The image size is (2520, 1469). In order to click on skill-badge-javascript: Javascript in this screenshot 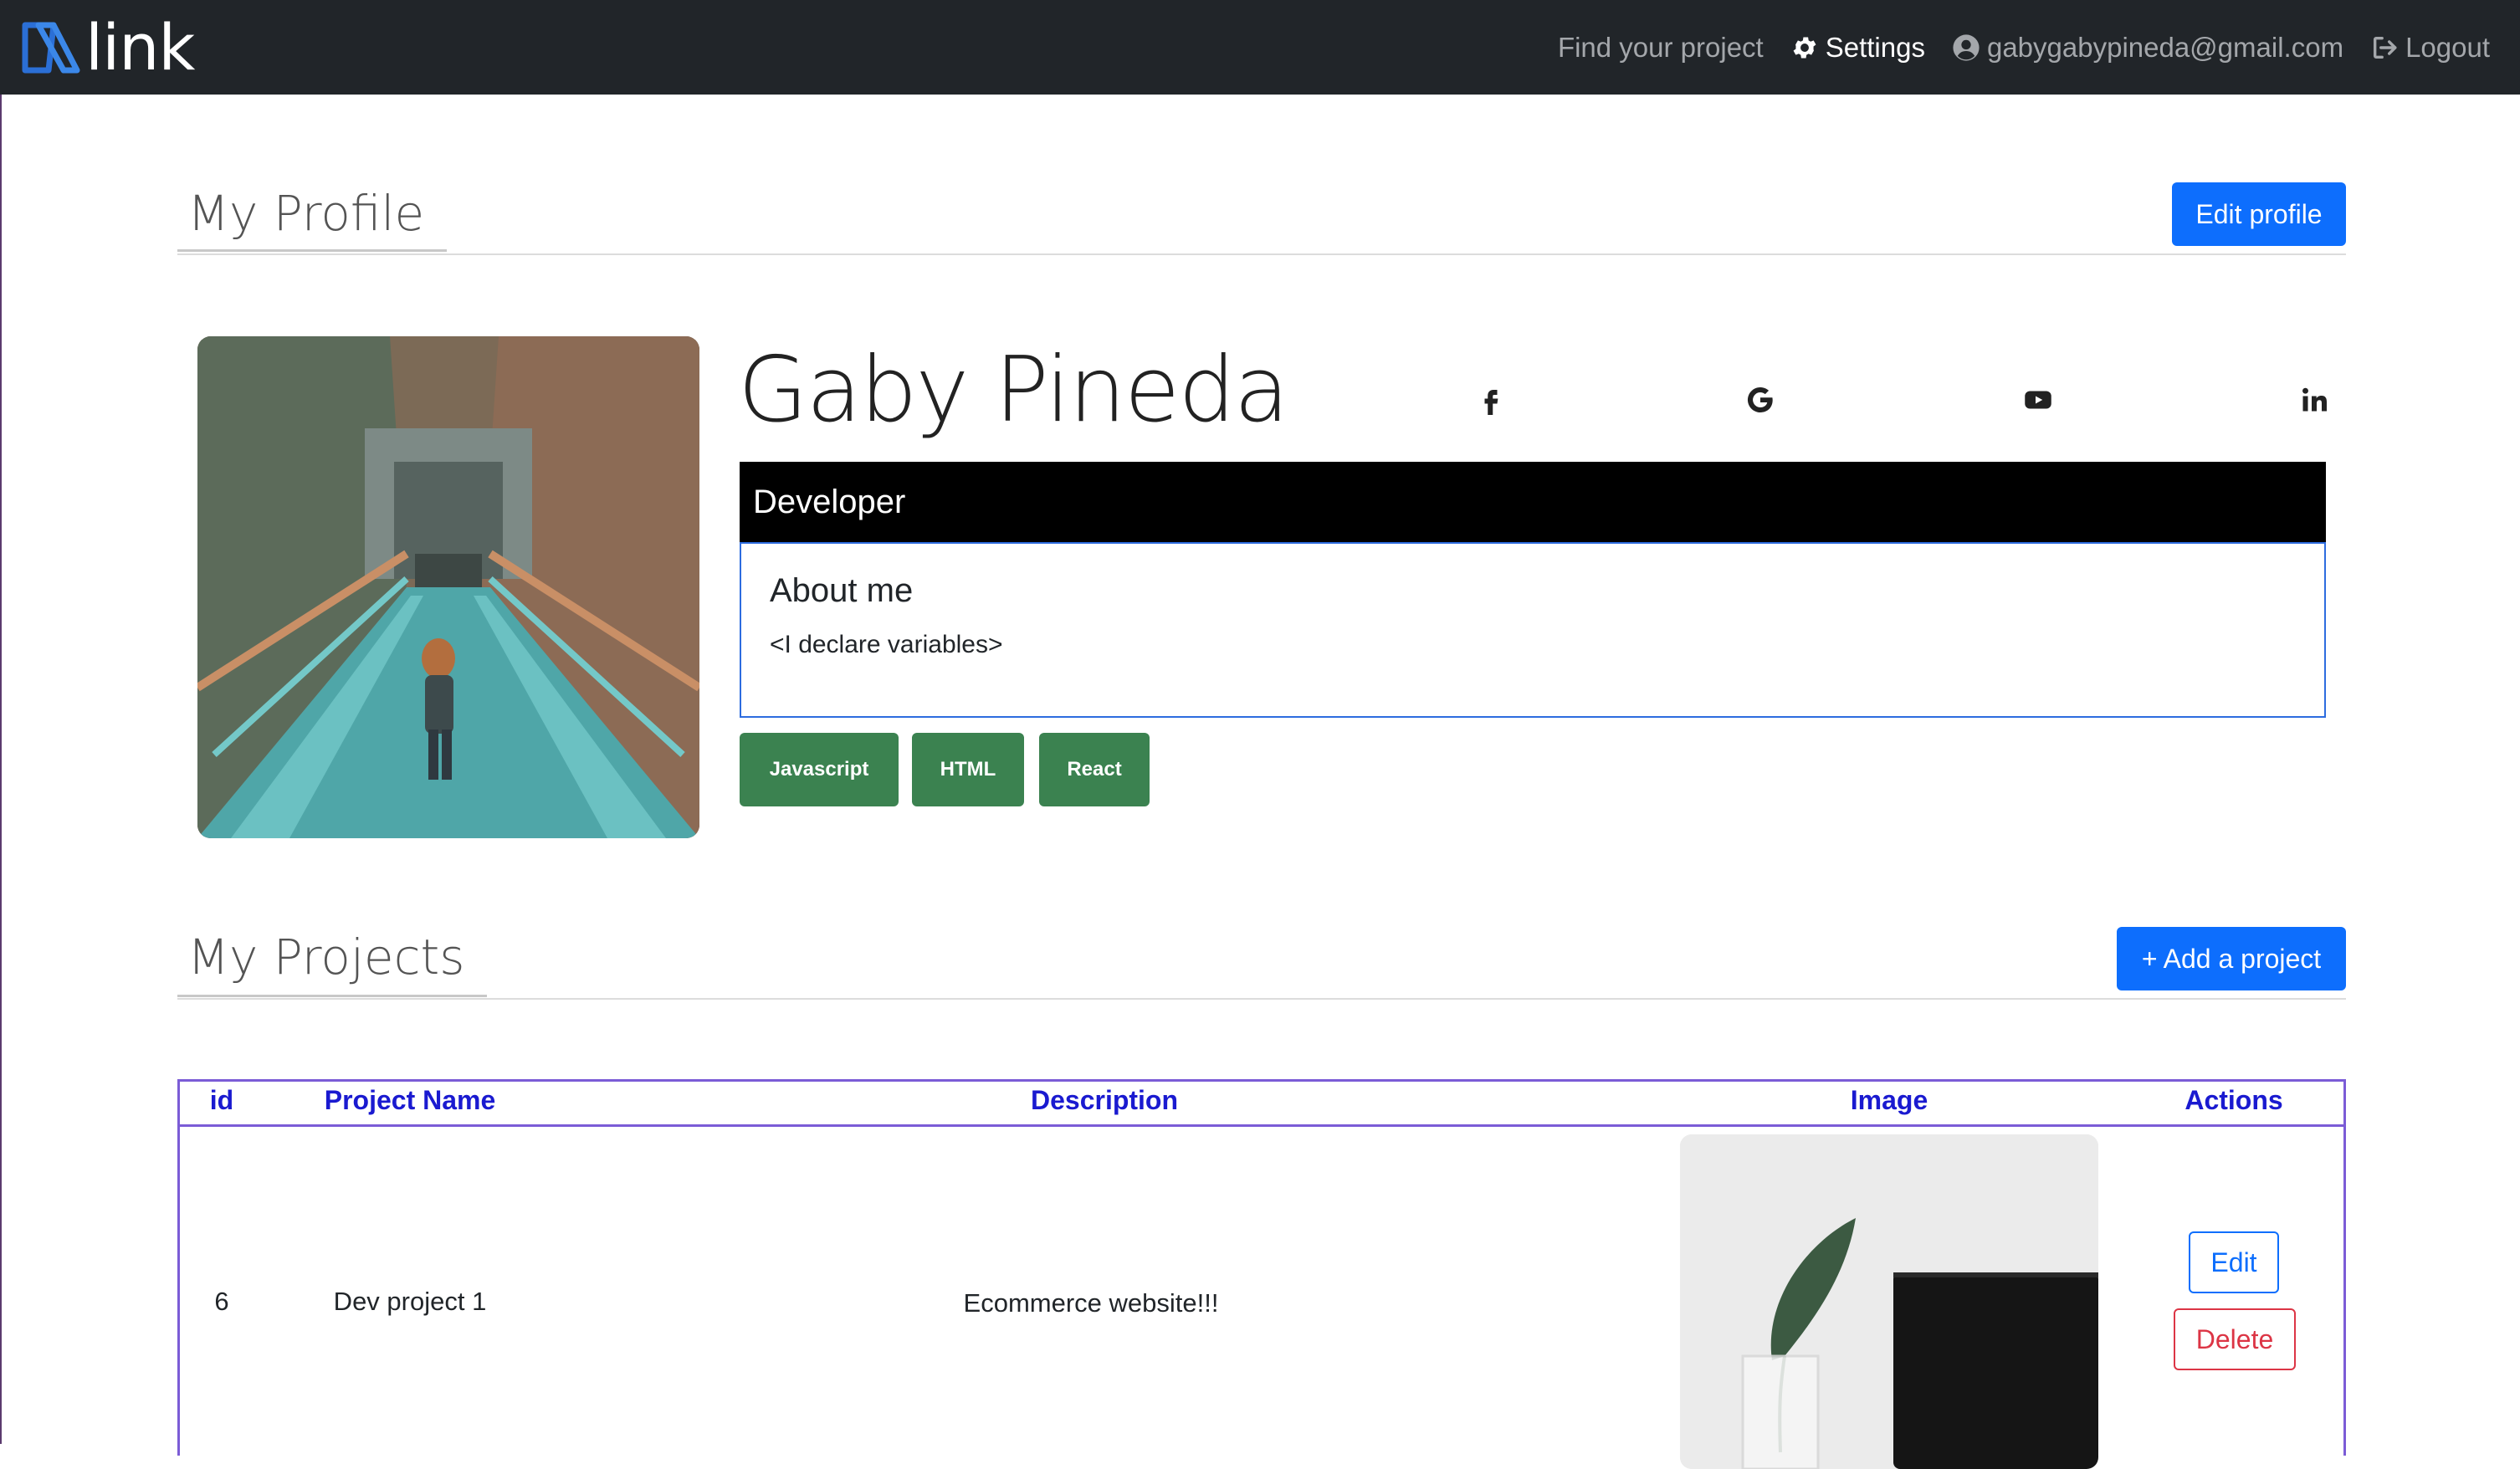, I will do `click(819, 769)`.